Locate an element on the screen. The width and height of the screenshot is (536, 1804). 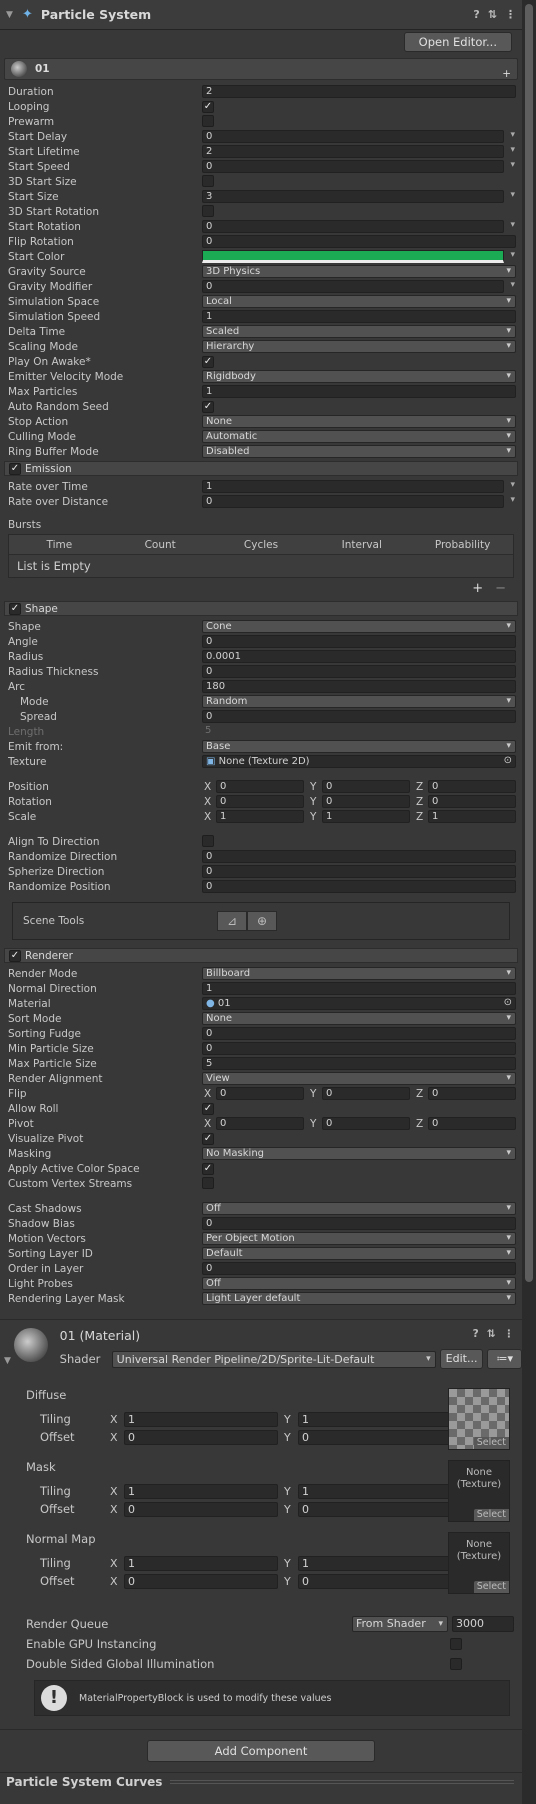
shape-enable-checkbox: ✓ is located at coordinates (15, 608).